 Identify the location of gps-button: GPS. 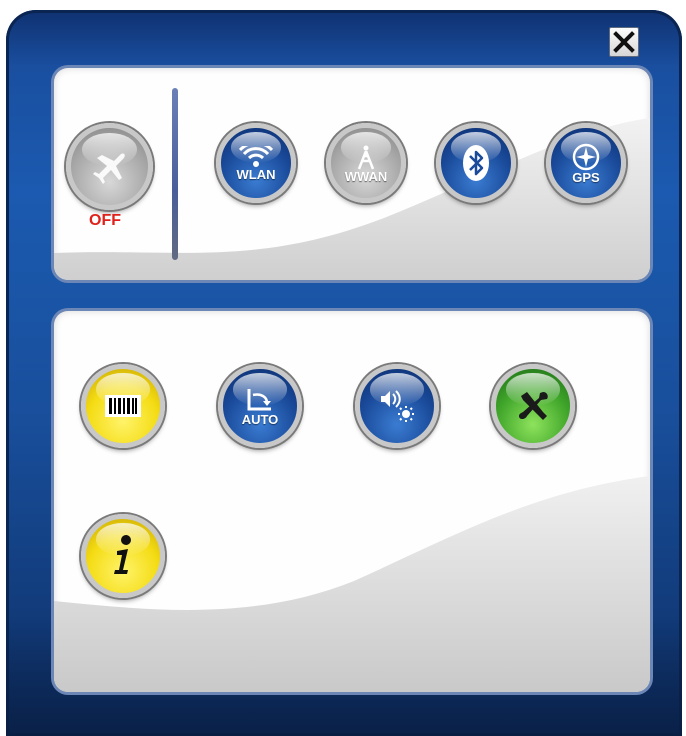
(586, 163).